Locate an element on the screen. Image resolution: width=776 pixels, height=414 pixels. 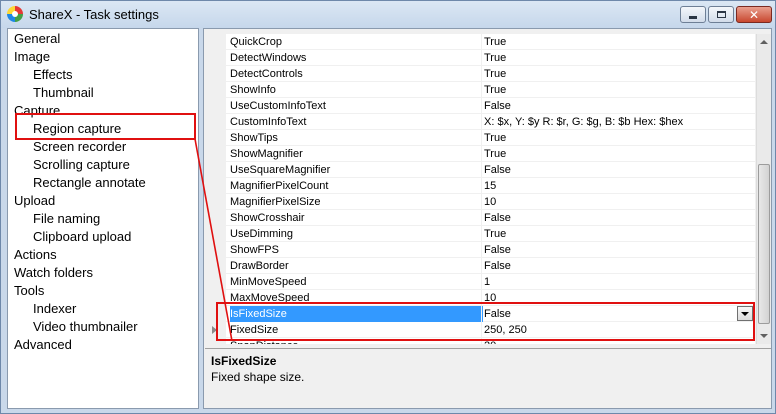
scrollbar-thumb is located at coordinates (764, 244).